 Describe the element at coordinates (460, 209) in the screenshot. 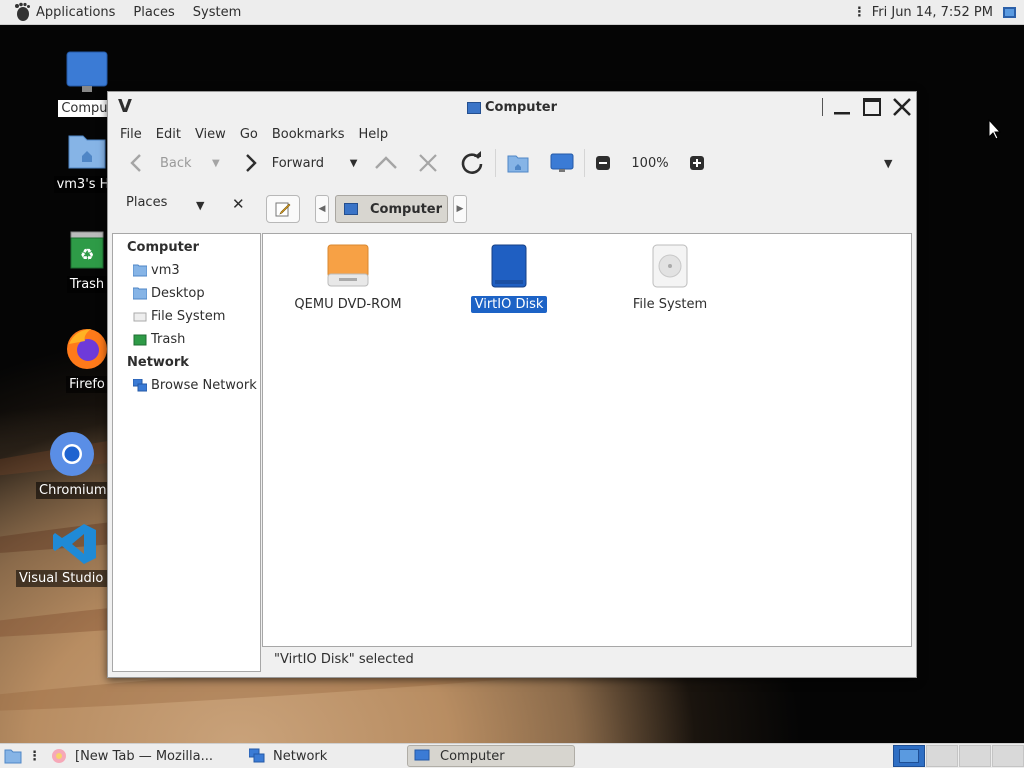

I see `breadcrumb-right-arrow-icon: ▶` at that location.